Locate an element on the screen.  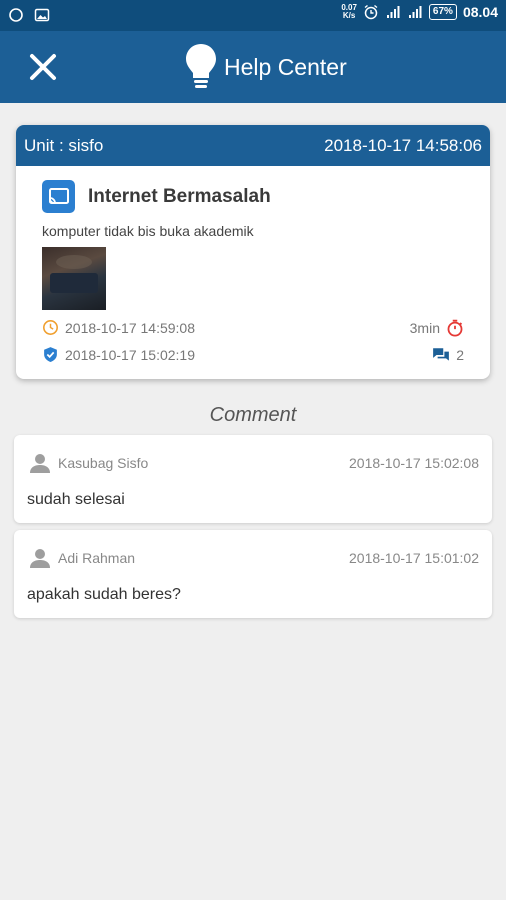
app-bar: Help Center is located at coordinates (253, 67).